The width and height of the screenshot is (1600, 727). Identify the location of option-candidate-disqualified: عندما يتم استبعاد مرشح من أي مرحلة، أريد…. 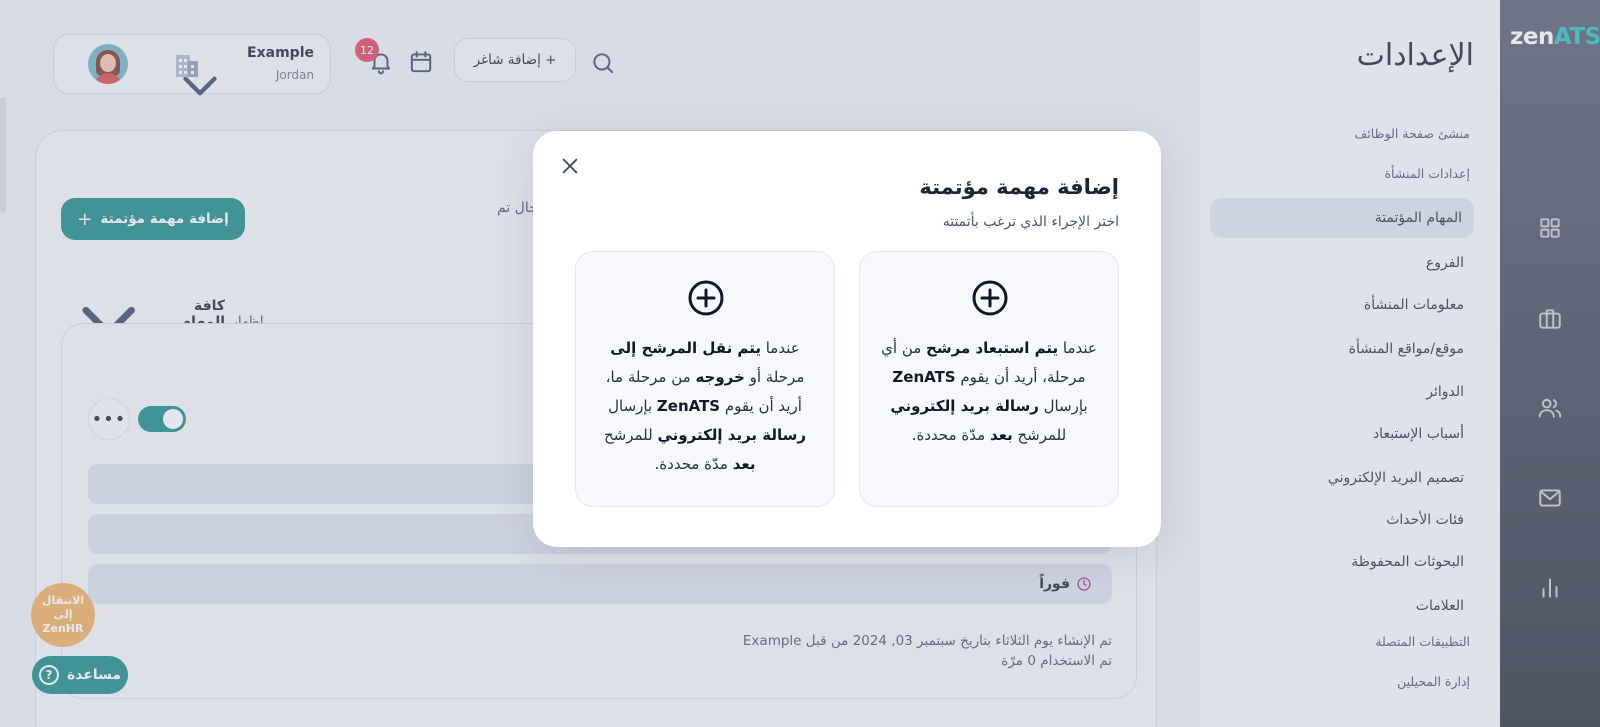
(989, 379).